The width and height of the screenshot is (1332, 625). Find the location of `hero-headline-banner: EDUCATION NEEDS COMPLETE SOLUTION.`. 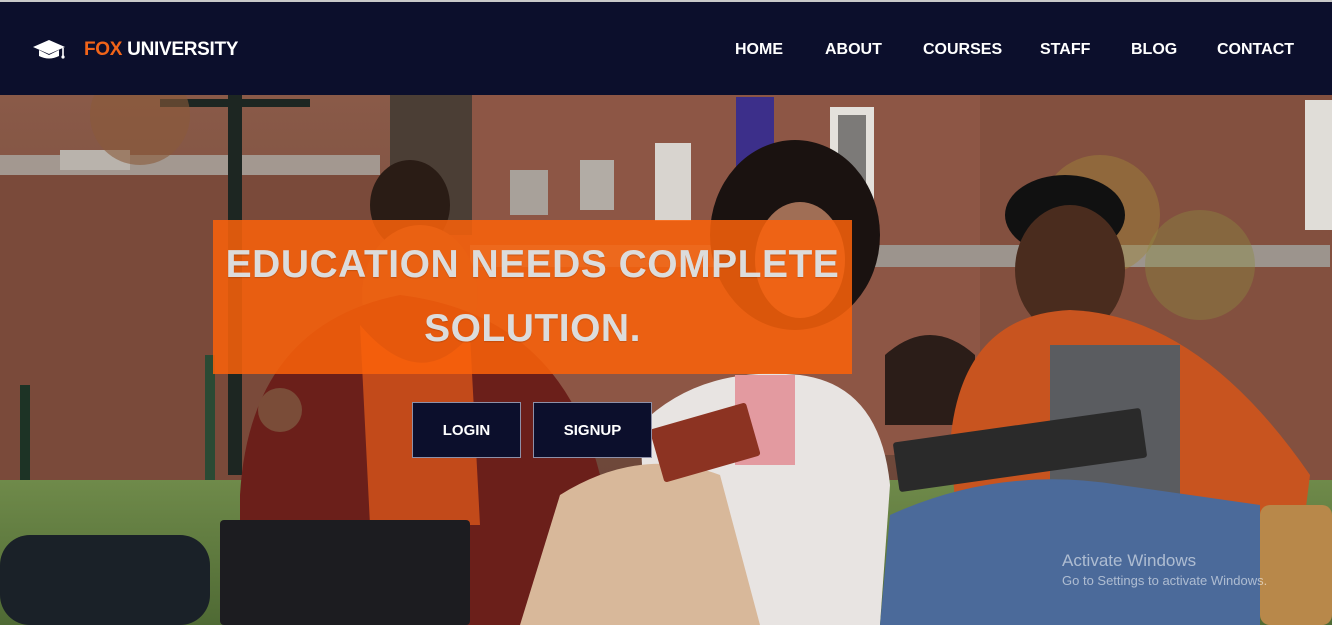

hero-headline-banner: EDUCATION NEEDS COMPLETE SOLUTION. is located at coordinates (532, 297).